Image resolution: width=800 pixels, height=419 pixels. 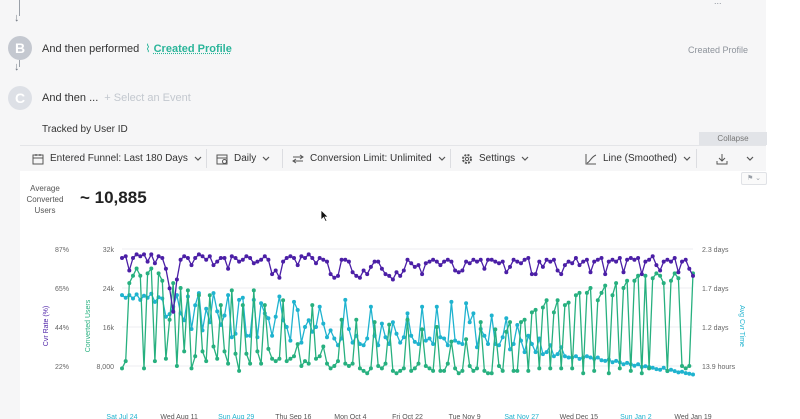 What do you see at coordinates (293, 416) in the screenshot?
I see `x-axis-tick-label: Thu Sep 16` at bounding box center [293, 416].